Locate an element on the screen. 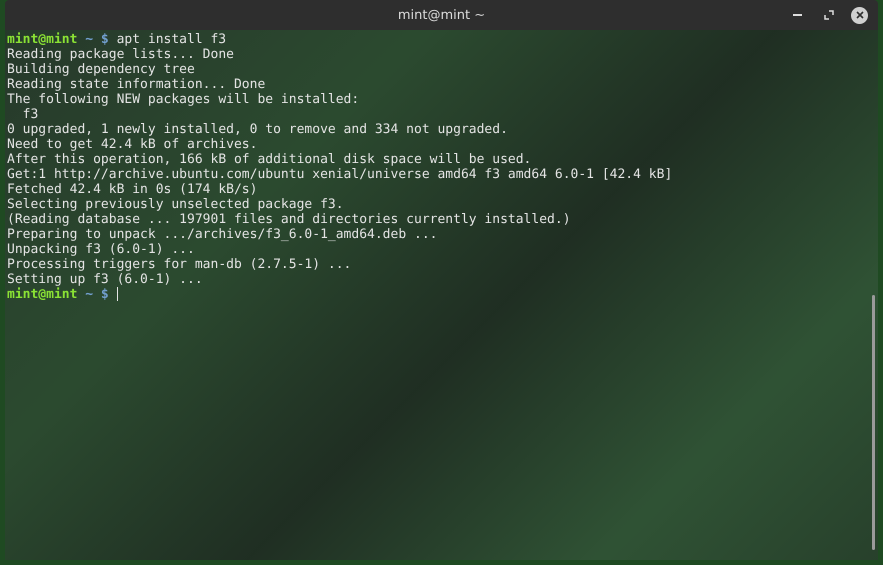 The height and width of the screenshot is (565, 883). output-line: f3 is located at coordinates (30, 114).